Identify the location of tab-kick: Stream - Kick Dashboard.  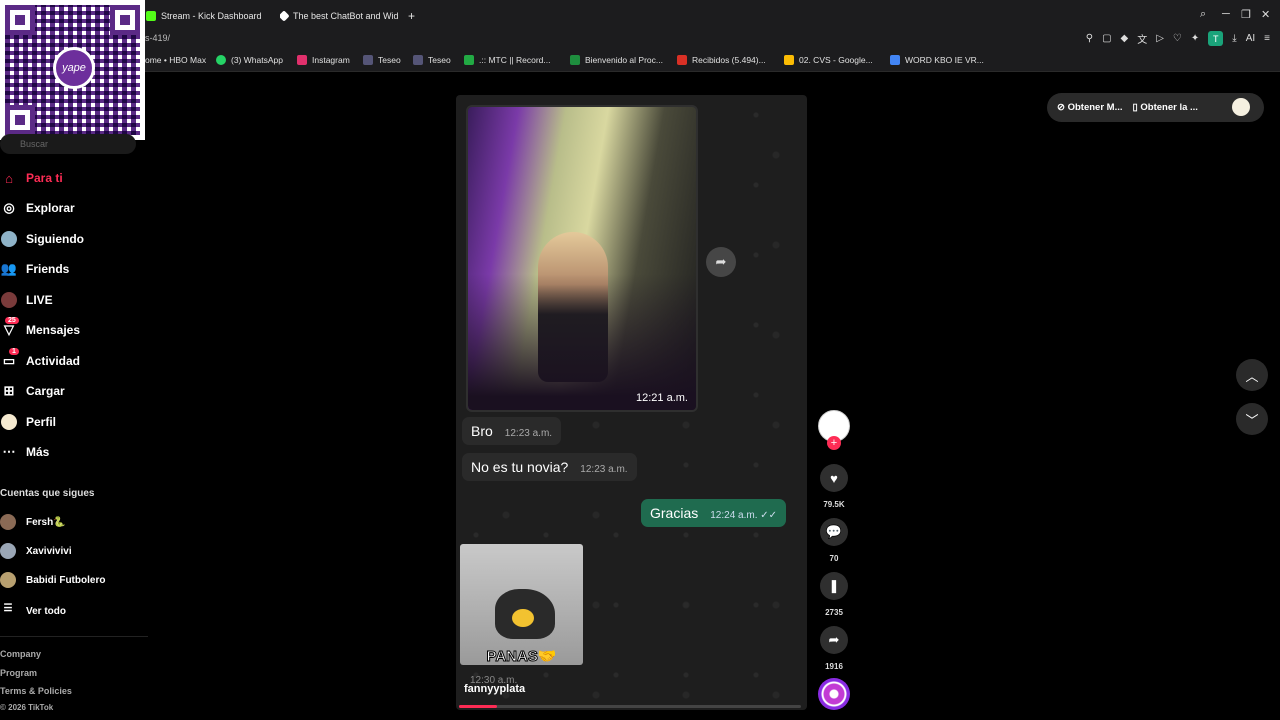
(204, 16).